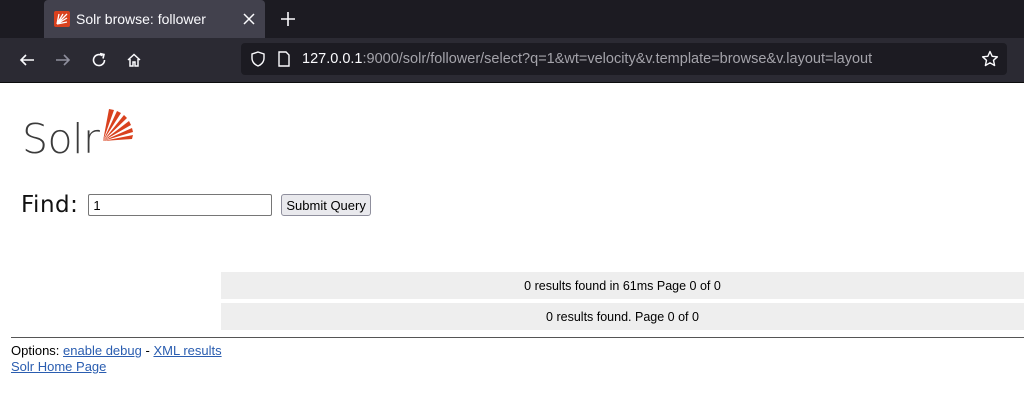 The image size is (1024, 414). I want to click on search-input, so click(180, 205).